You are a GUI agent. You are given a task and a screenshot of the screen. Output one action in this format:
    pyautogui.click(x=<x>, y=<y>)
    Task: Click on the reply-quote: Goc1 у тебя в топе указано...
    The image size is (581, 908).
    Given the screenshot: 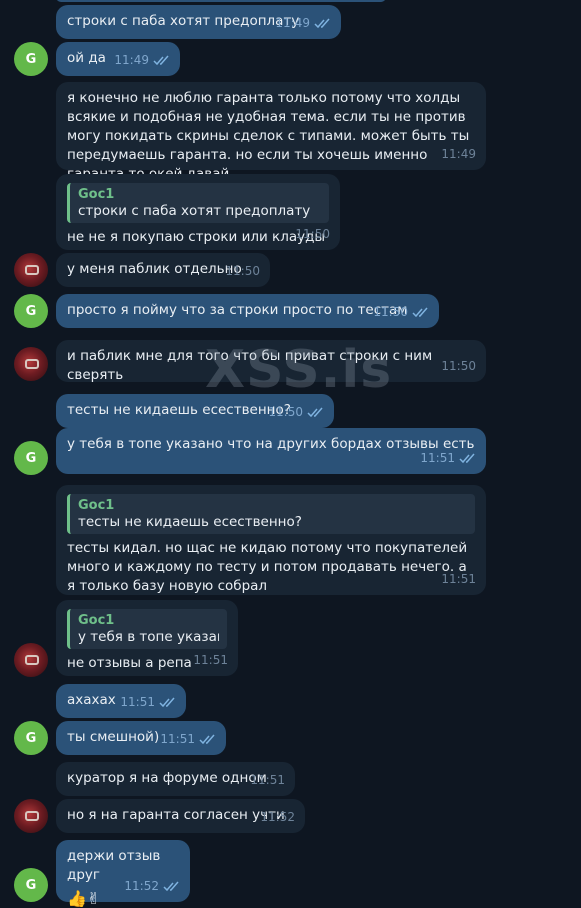 What is the action you would take?
    pyautogui.click(x=147, y=629)
    